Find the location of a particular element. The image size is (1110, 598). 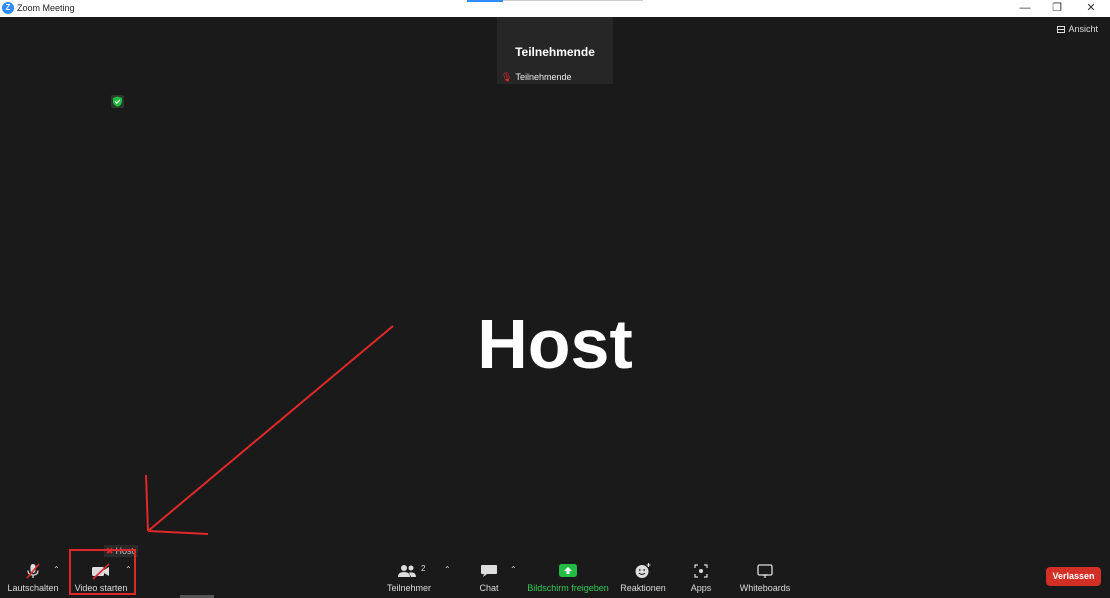

chat-options-caret: ⌃ is located at coordinates (513, 569).